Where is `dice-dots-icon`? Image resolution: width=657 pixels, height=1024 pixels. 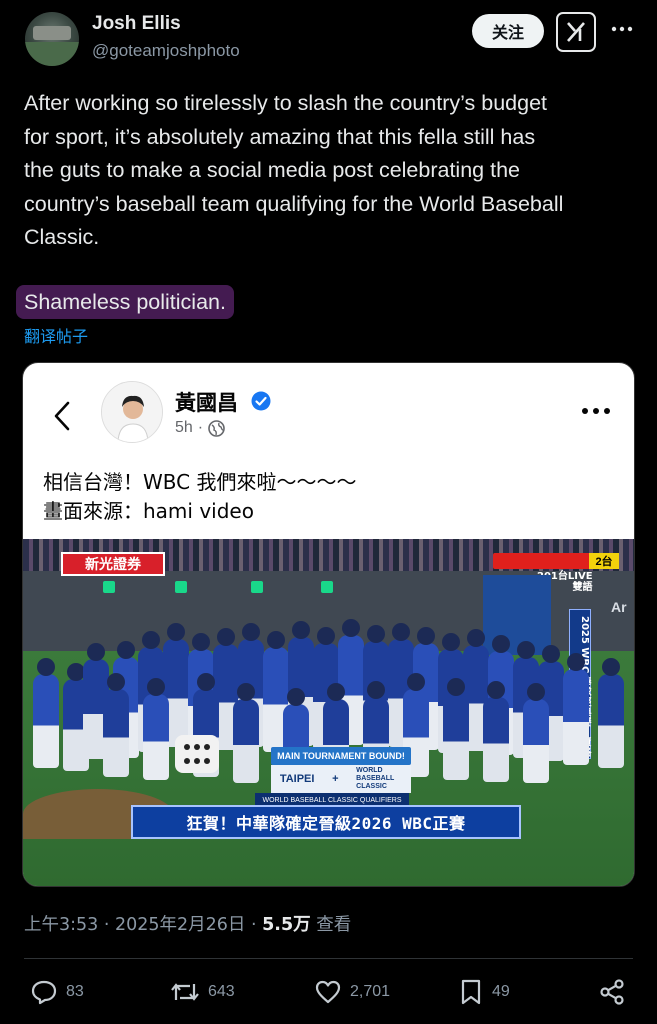 dice-dots-icon is located at coordinates (197, 754).